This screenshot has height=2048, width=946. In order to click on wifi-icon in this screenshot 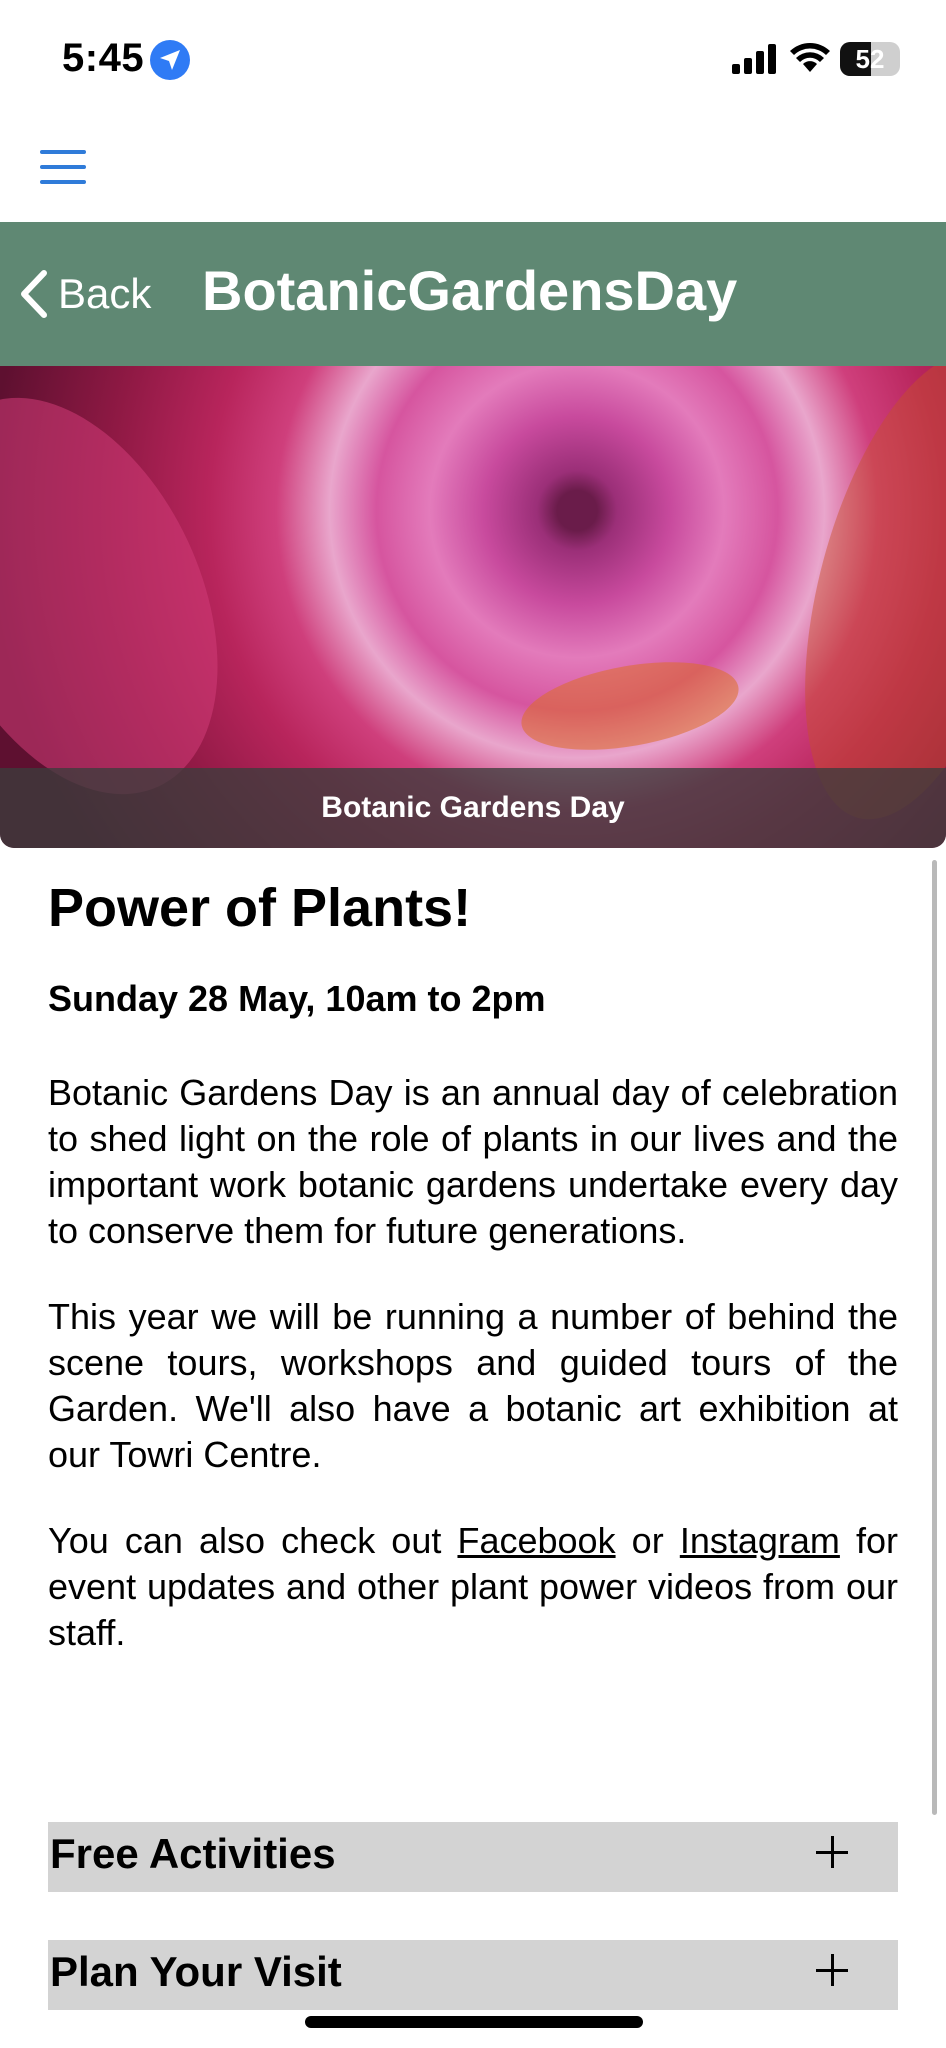, I will do `click(810, 57)`.